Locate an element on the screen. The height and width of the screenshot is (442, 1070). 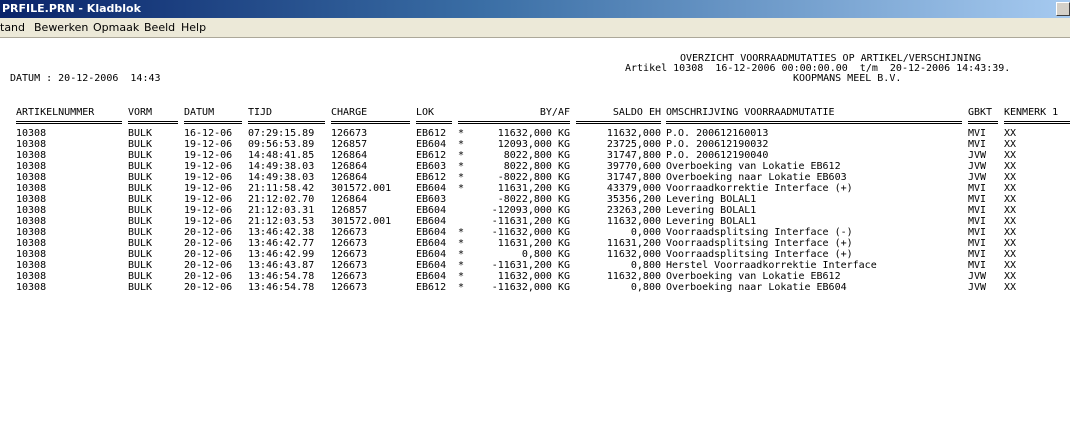
header-rule-artikel is located at coordinates (69, 122).